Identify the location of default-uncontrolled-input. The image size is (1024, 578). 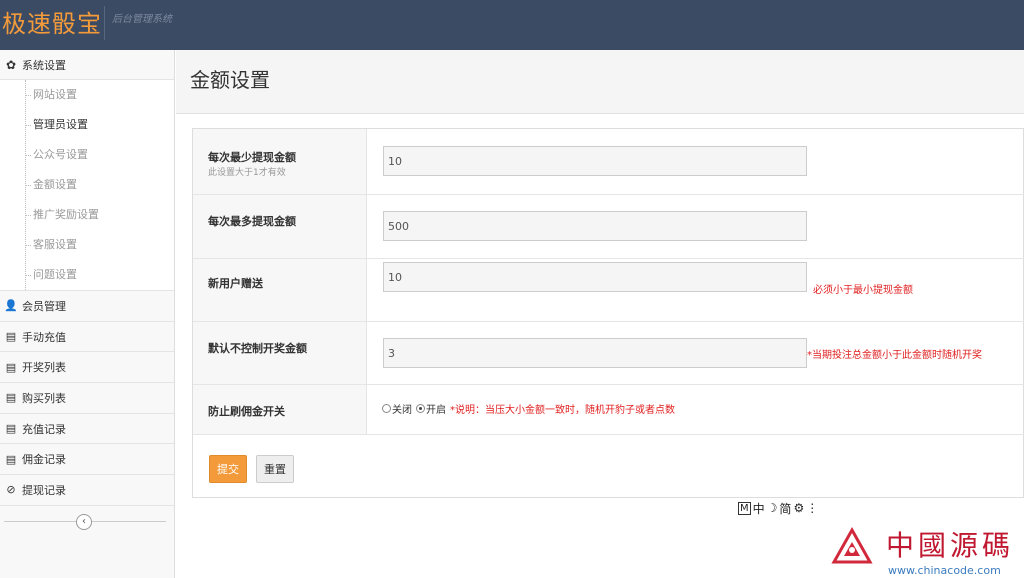
(595, 353).